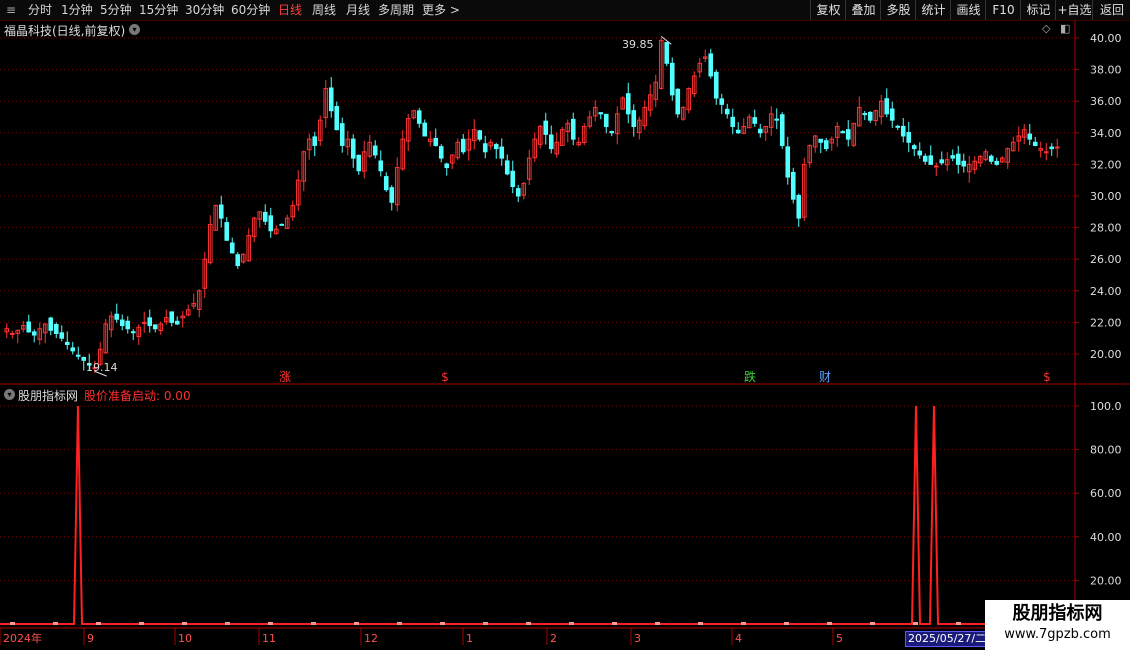  What do you see at coordinates (1106, 580) in the screenshot?
I see `indicator-axis-tick: 20.00` at bounding box center [1106, 580].